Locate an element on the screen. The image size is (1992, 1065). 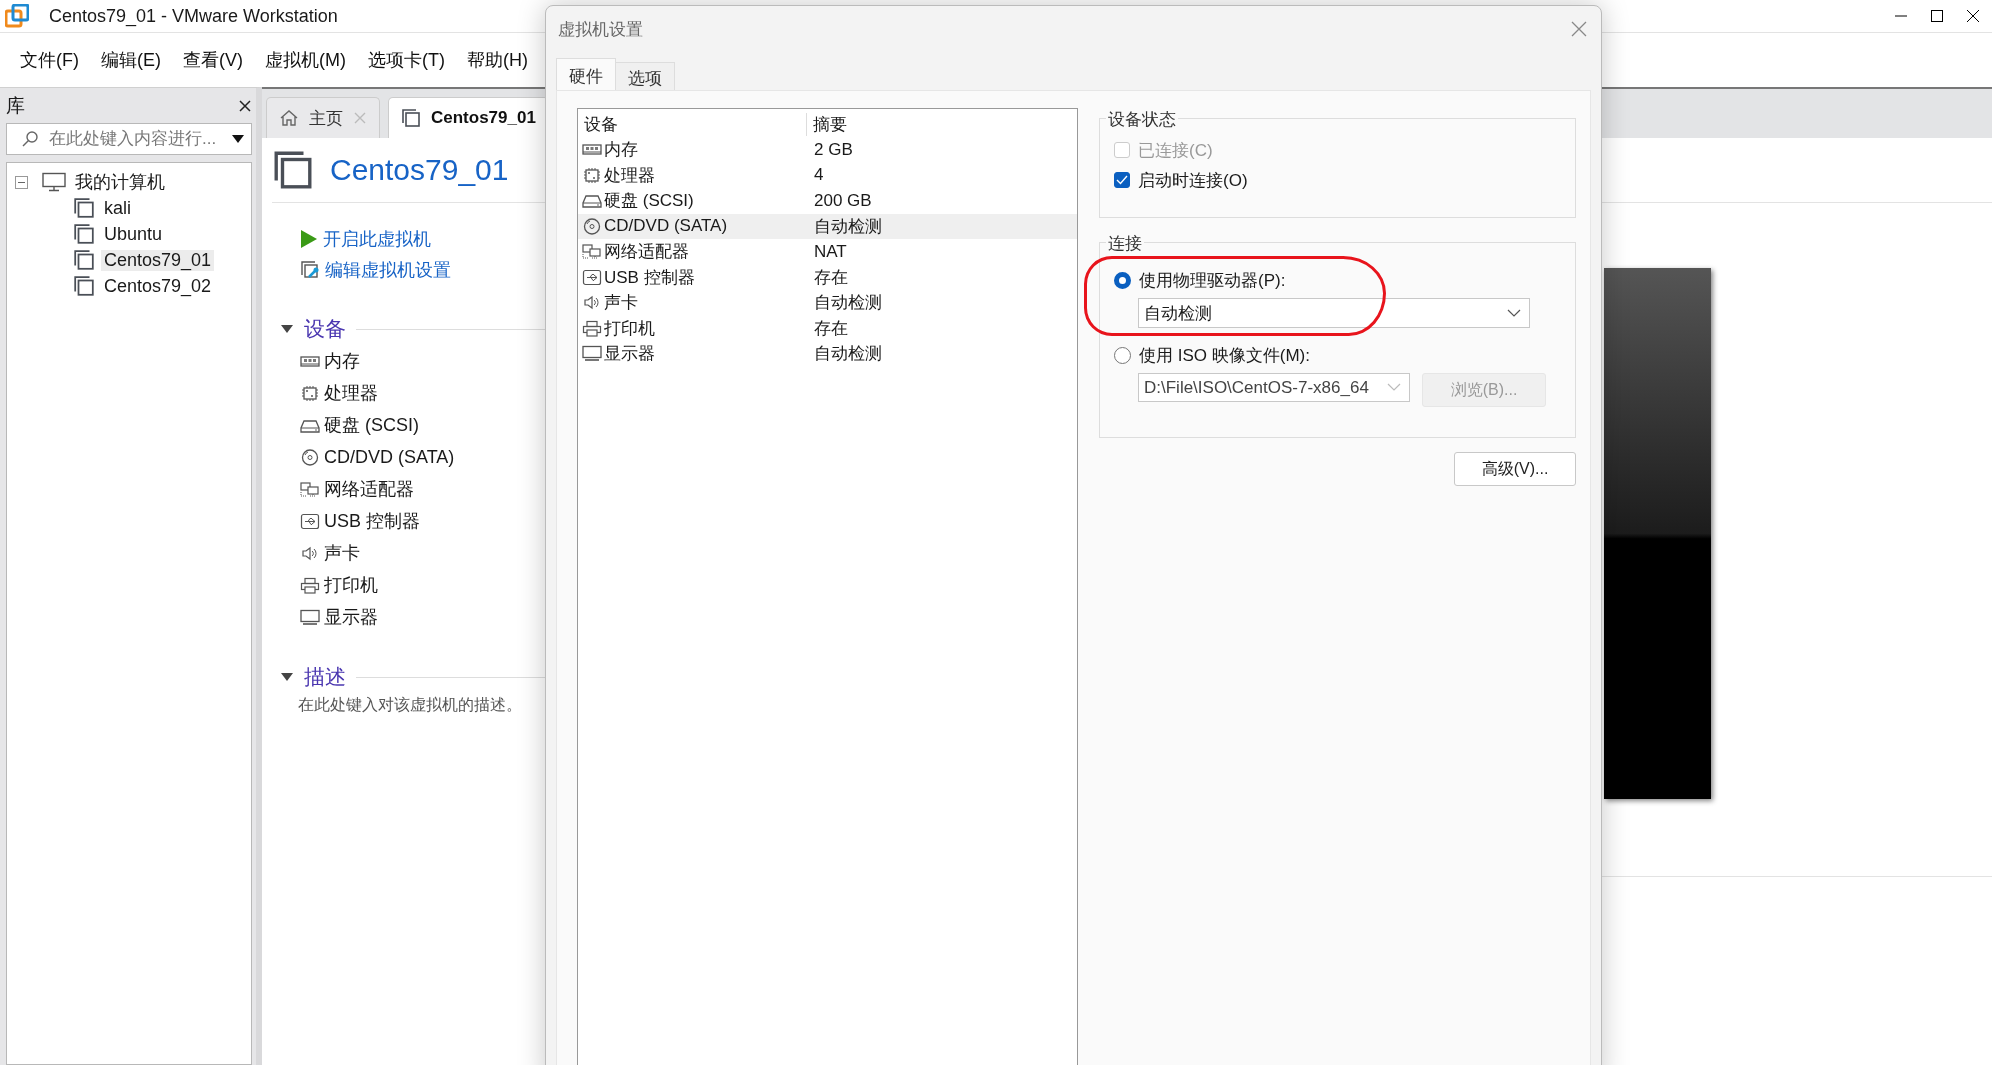
device-row: 处理器 4 is located at coordinates (827, 175).